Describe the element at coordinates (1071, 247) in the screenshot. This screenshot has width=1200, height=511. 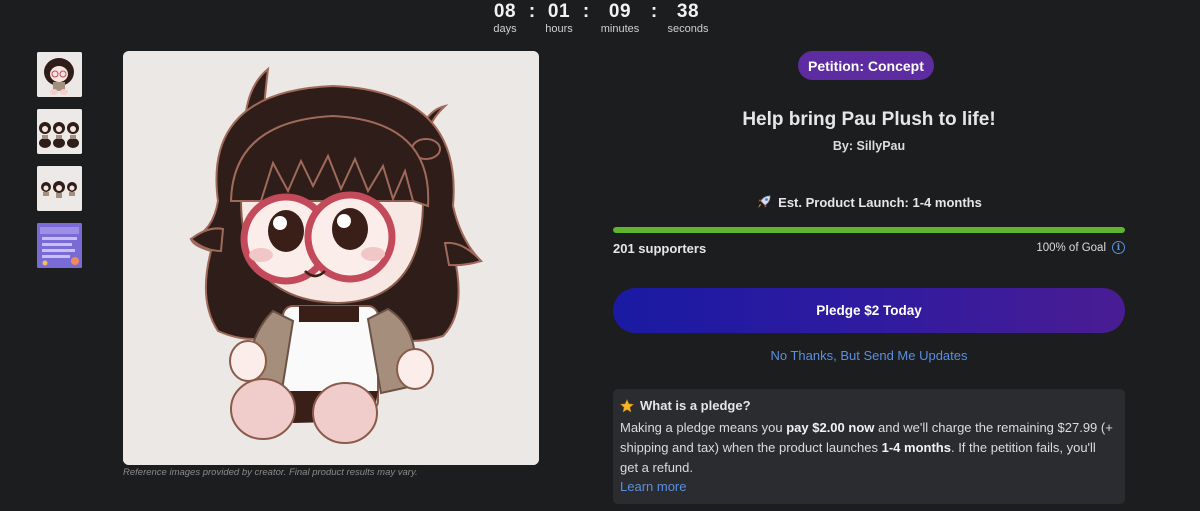
I see `goal-text: 100% of Goal` at that location.